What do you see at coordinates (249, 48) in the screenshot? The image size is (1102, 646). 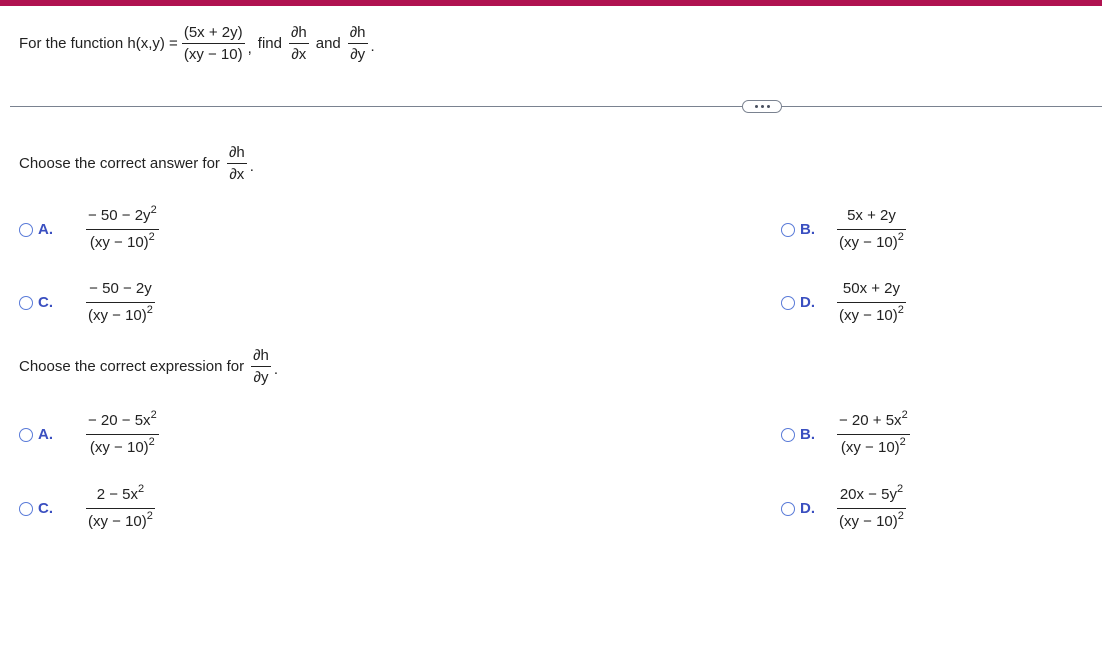 I see `comma: ,` at bounding box center [249, 48].